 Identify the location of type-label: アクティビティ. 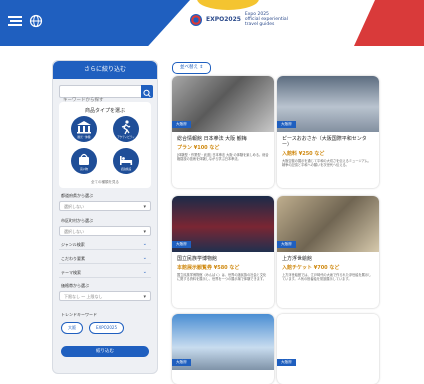
(126, 137).